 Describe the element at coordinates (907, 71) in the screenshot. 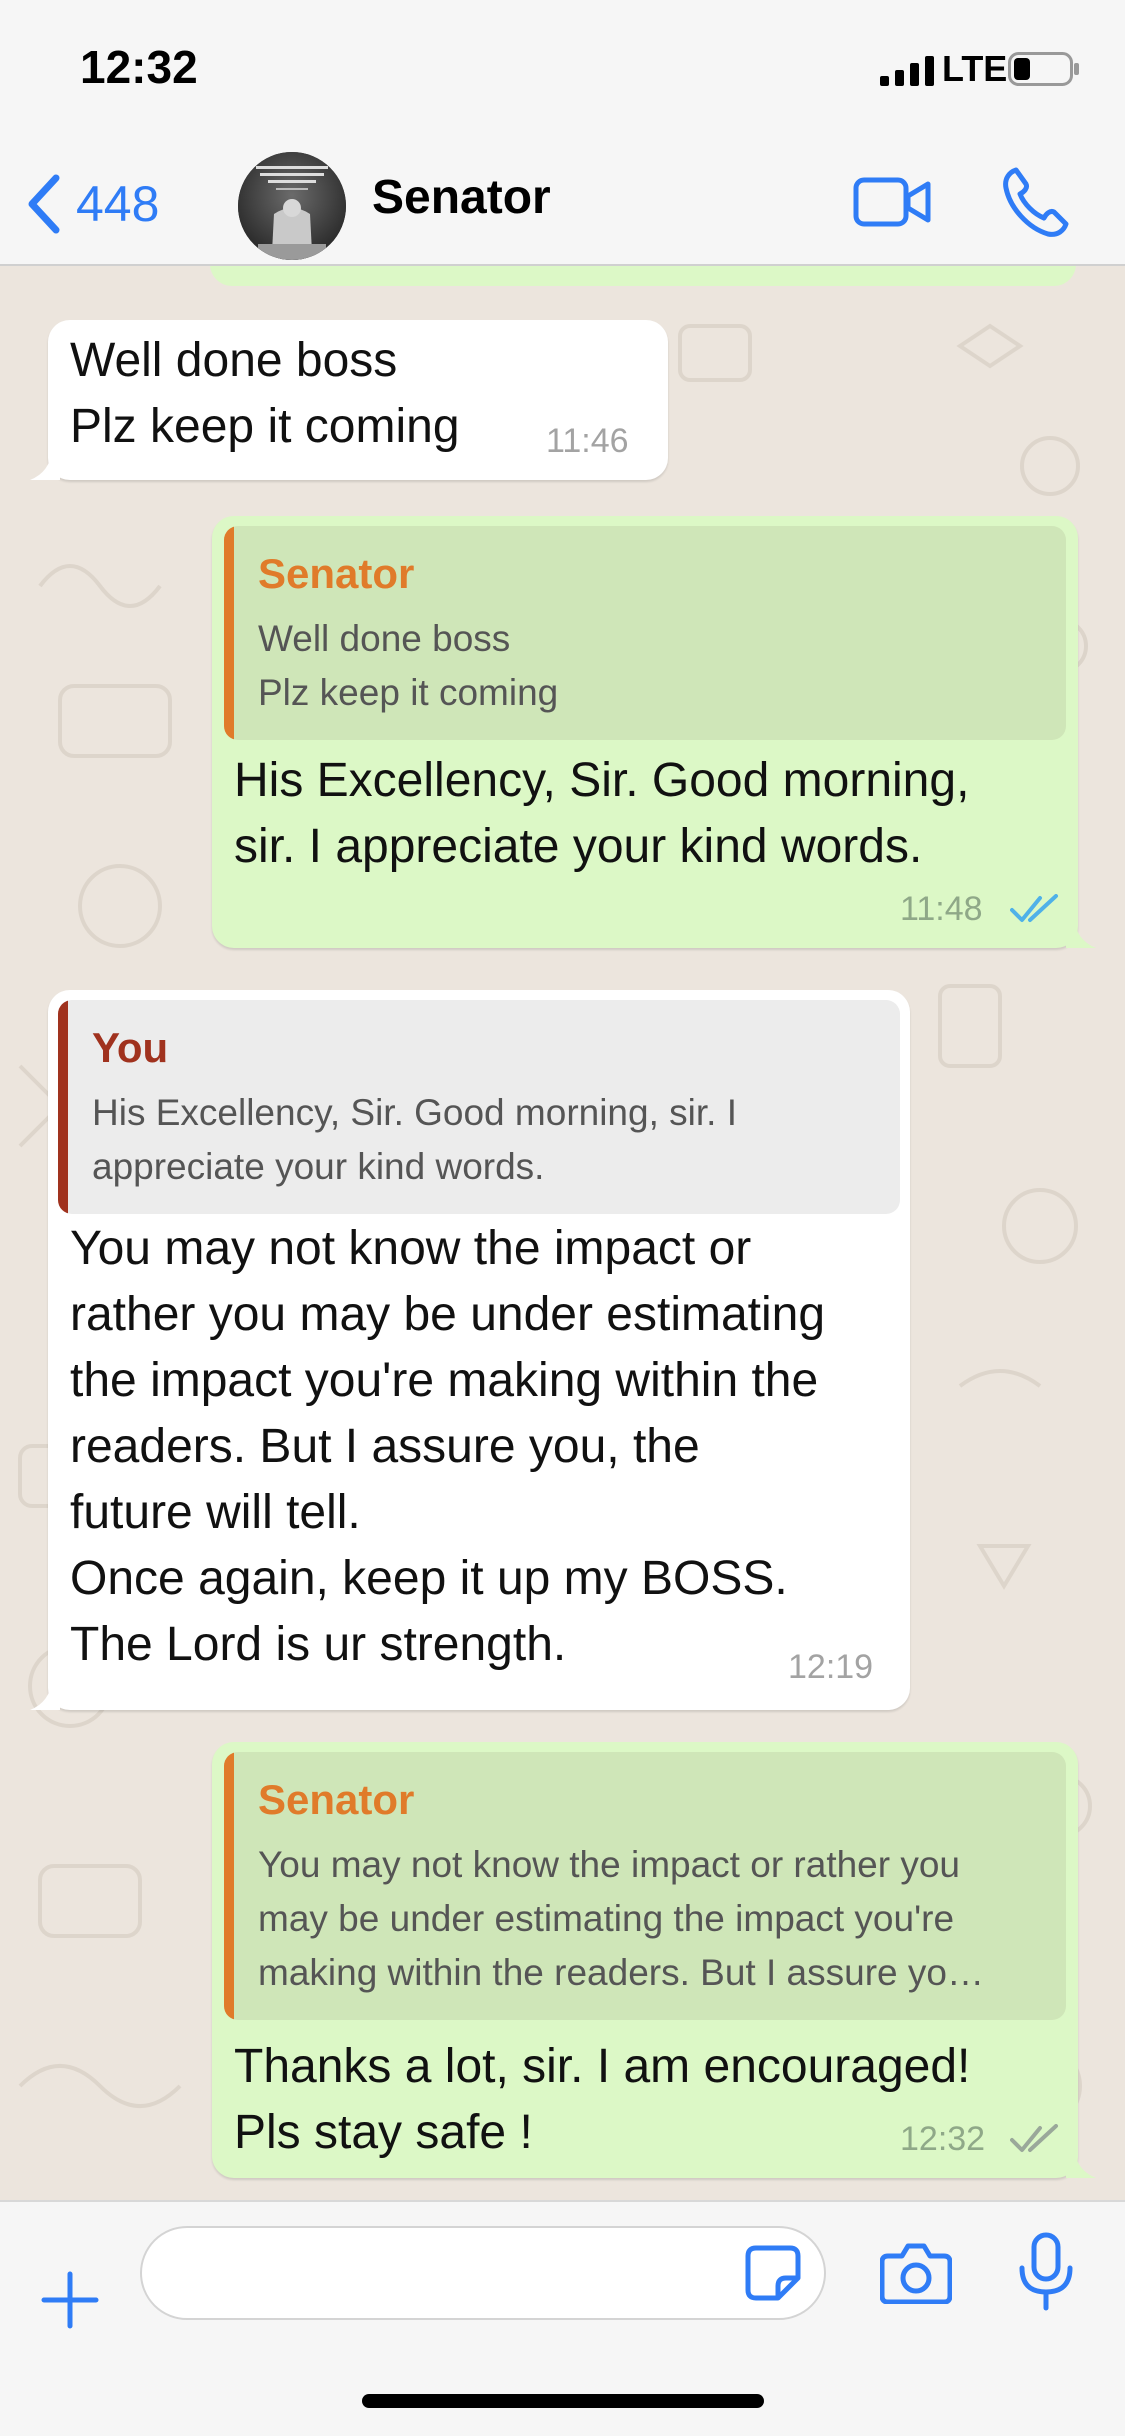

I see `cellular-signal-icon` at that location.